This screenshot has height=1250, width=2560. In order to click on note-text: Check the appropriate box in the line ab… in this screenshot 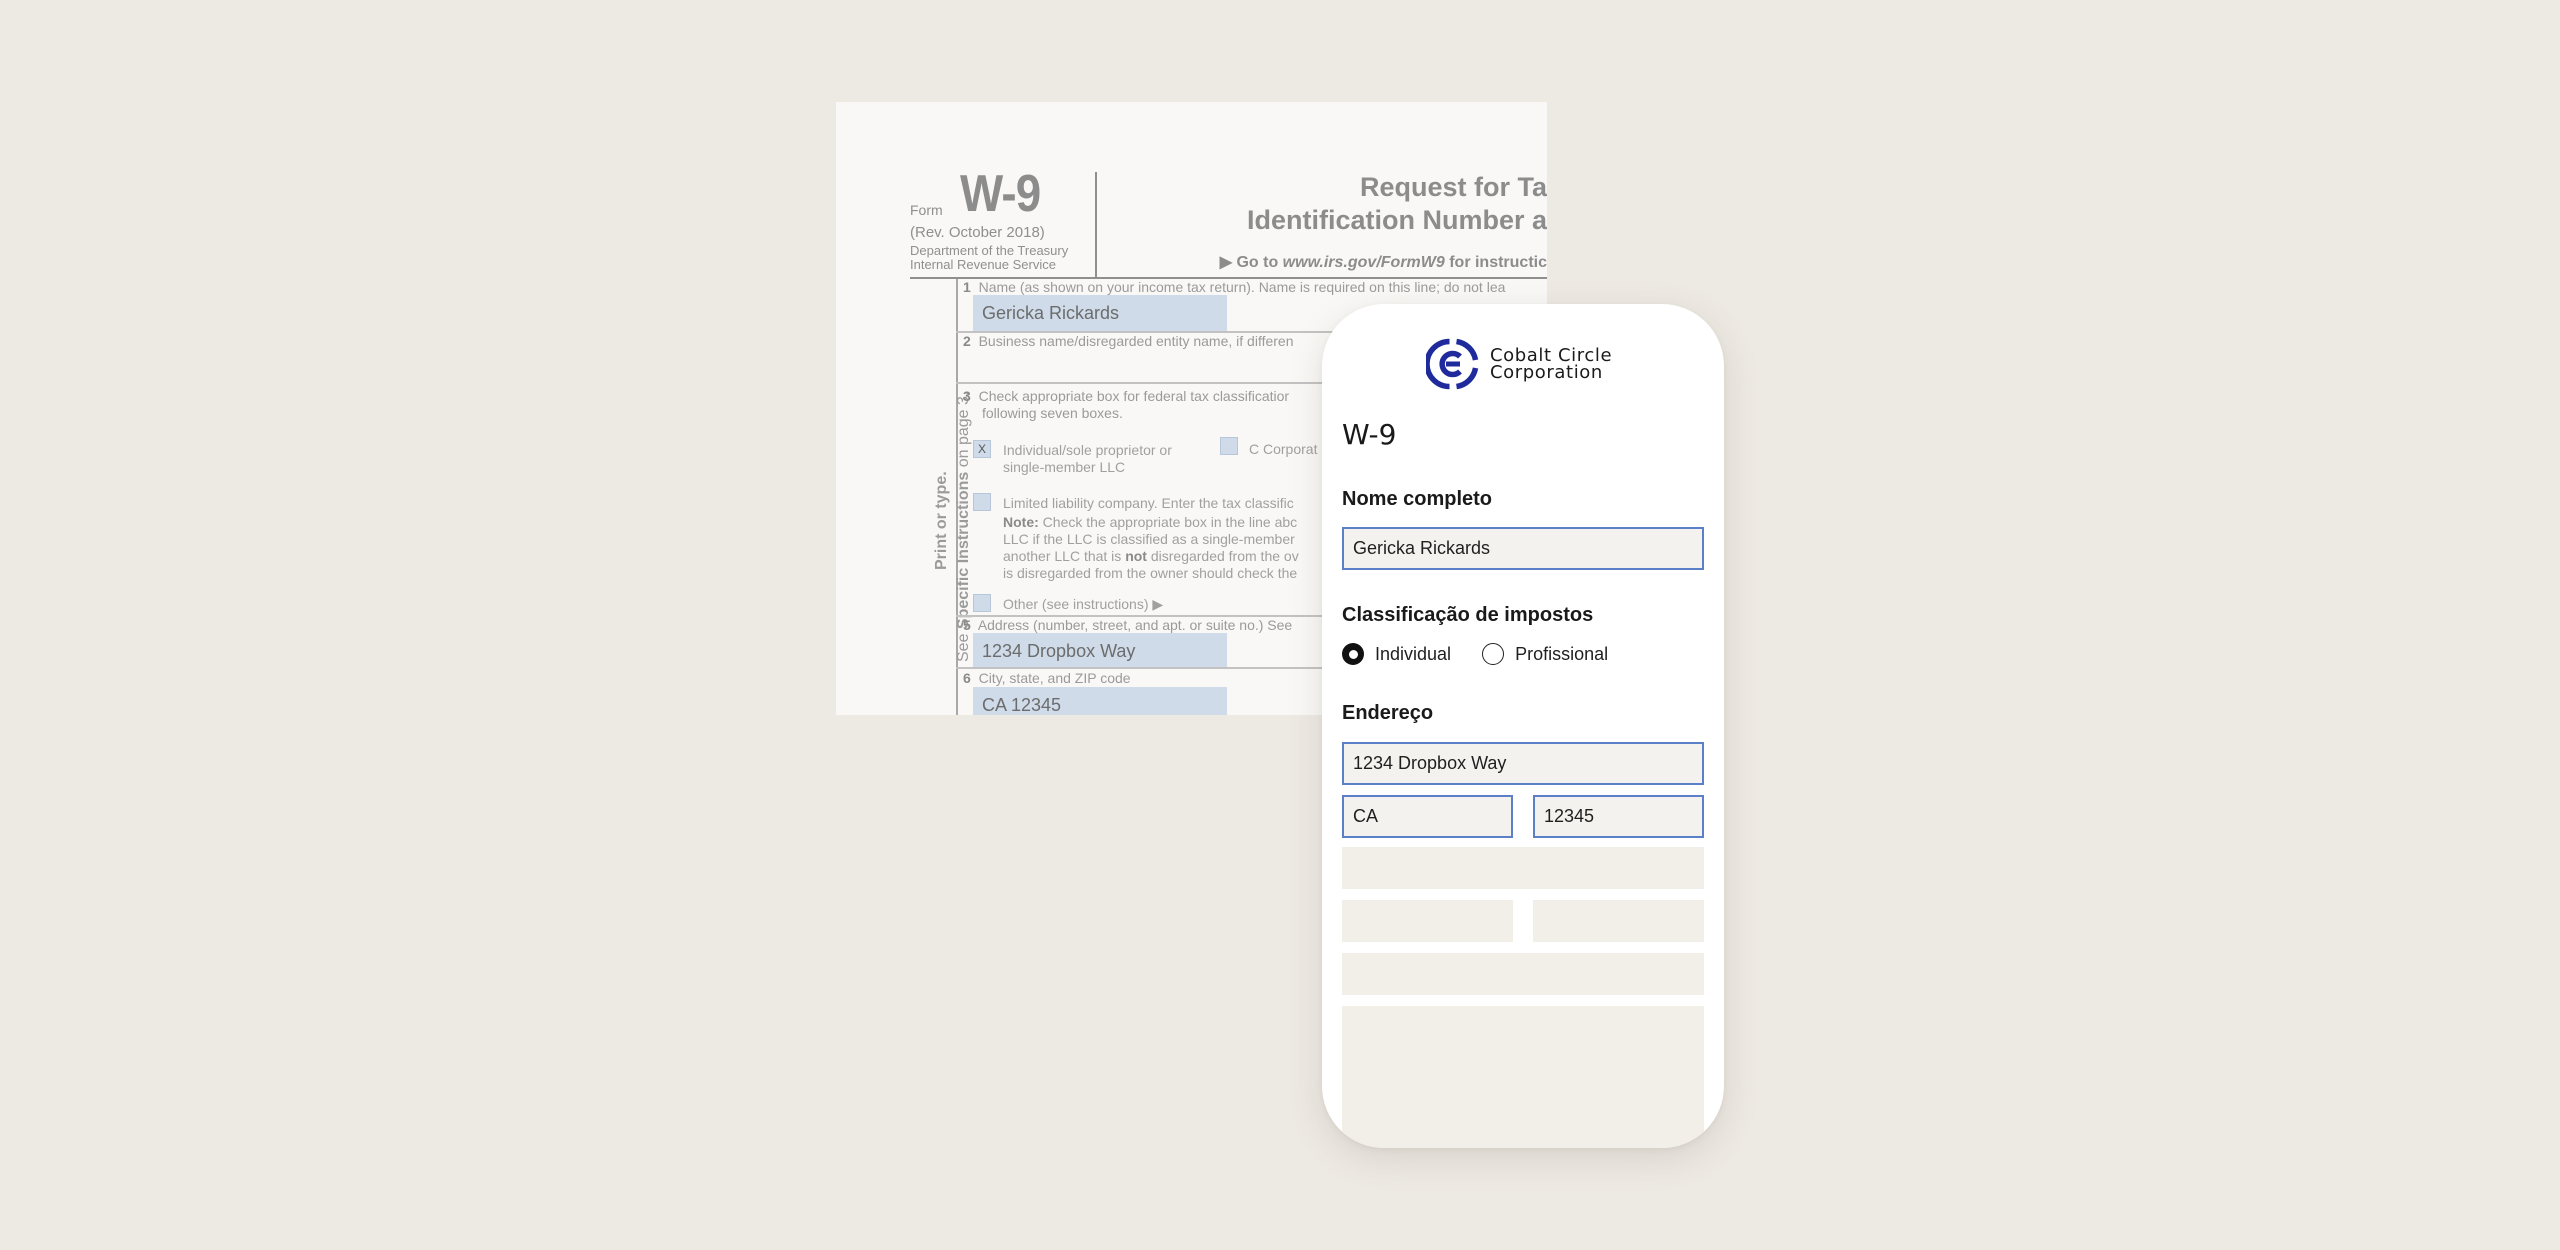, I will do `click(1168, 522)`.